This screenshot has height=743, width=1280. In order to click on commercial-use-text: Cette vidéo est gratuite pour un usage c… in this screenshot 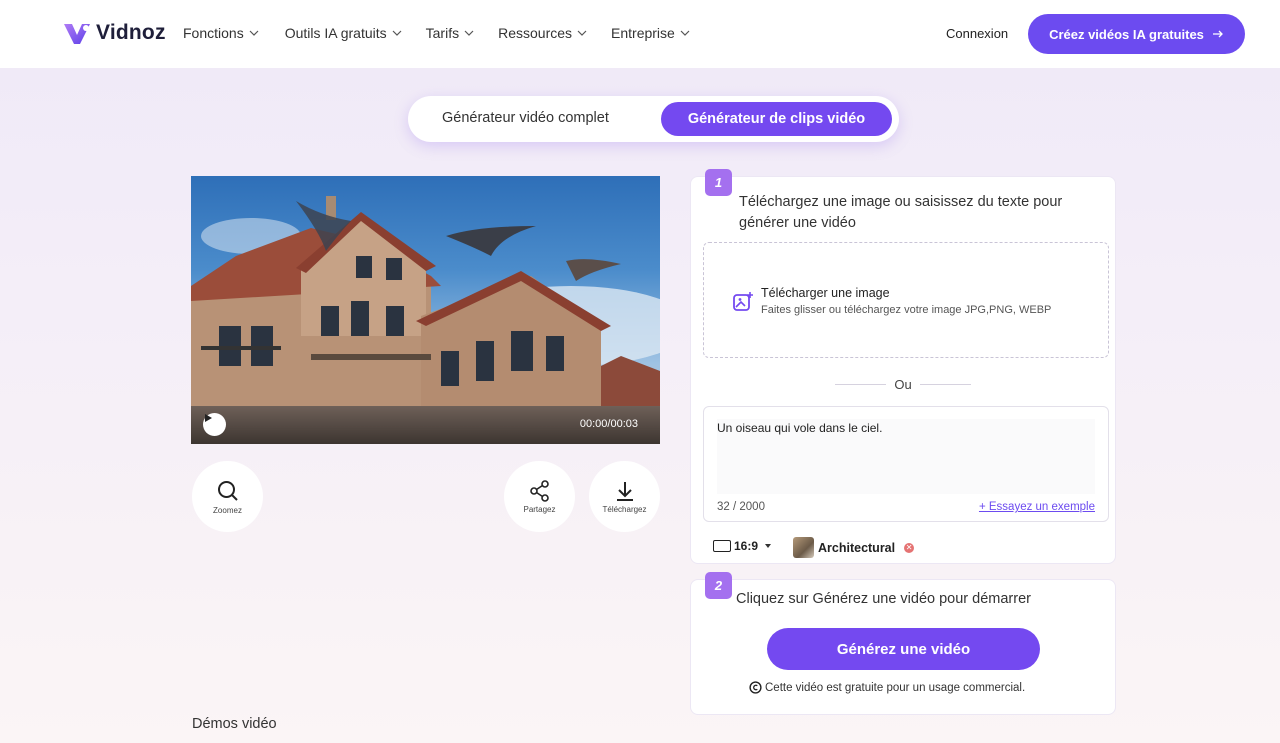, I will do `click(895, 687)`.